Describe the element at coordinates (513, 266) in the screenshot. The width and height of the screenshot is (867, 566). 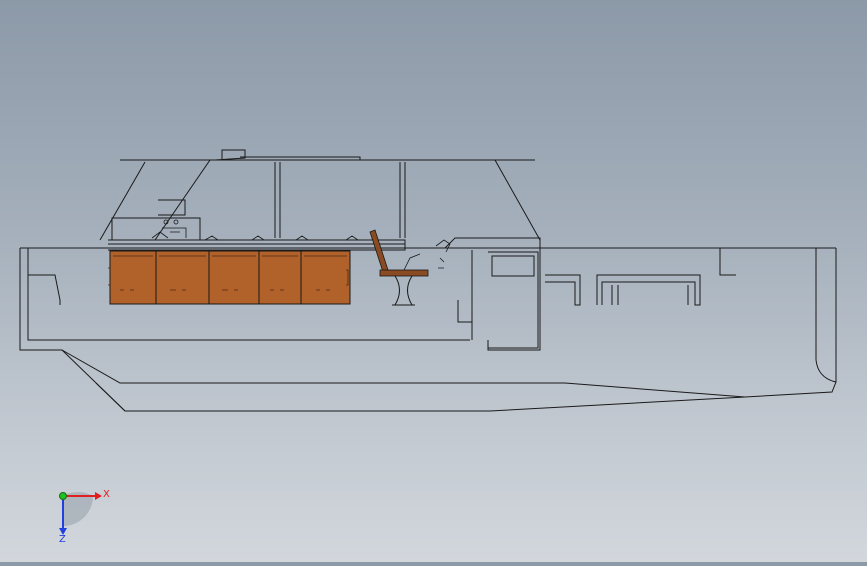
I see `helm-window` at that location.